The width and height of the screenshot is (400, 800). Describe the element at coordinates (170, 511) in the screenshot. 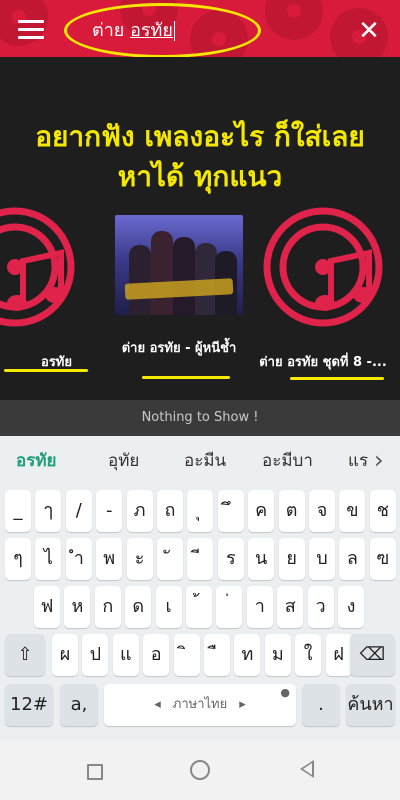

I see `key-button: ถ` at that location.